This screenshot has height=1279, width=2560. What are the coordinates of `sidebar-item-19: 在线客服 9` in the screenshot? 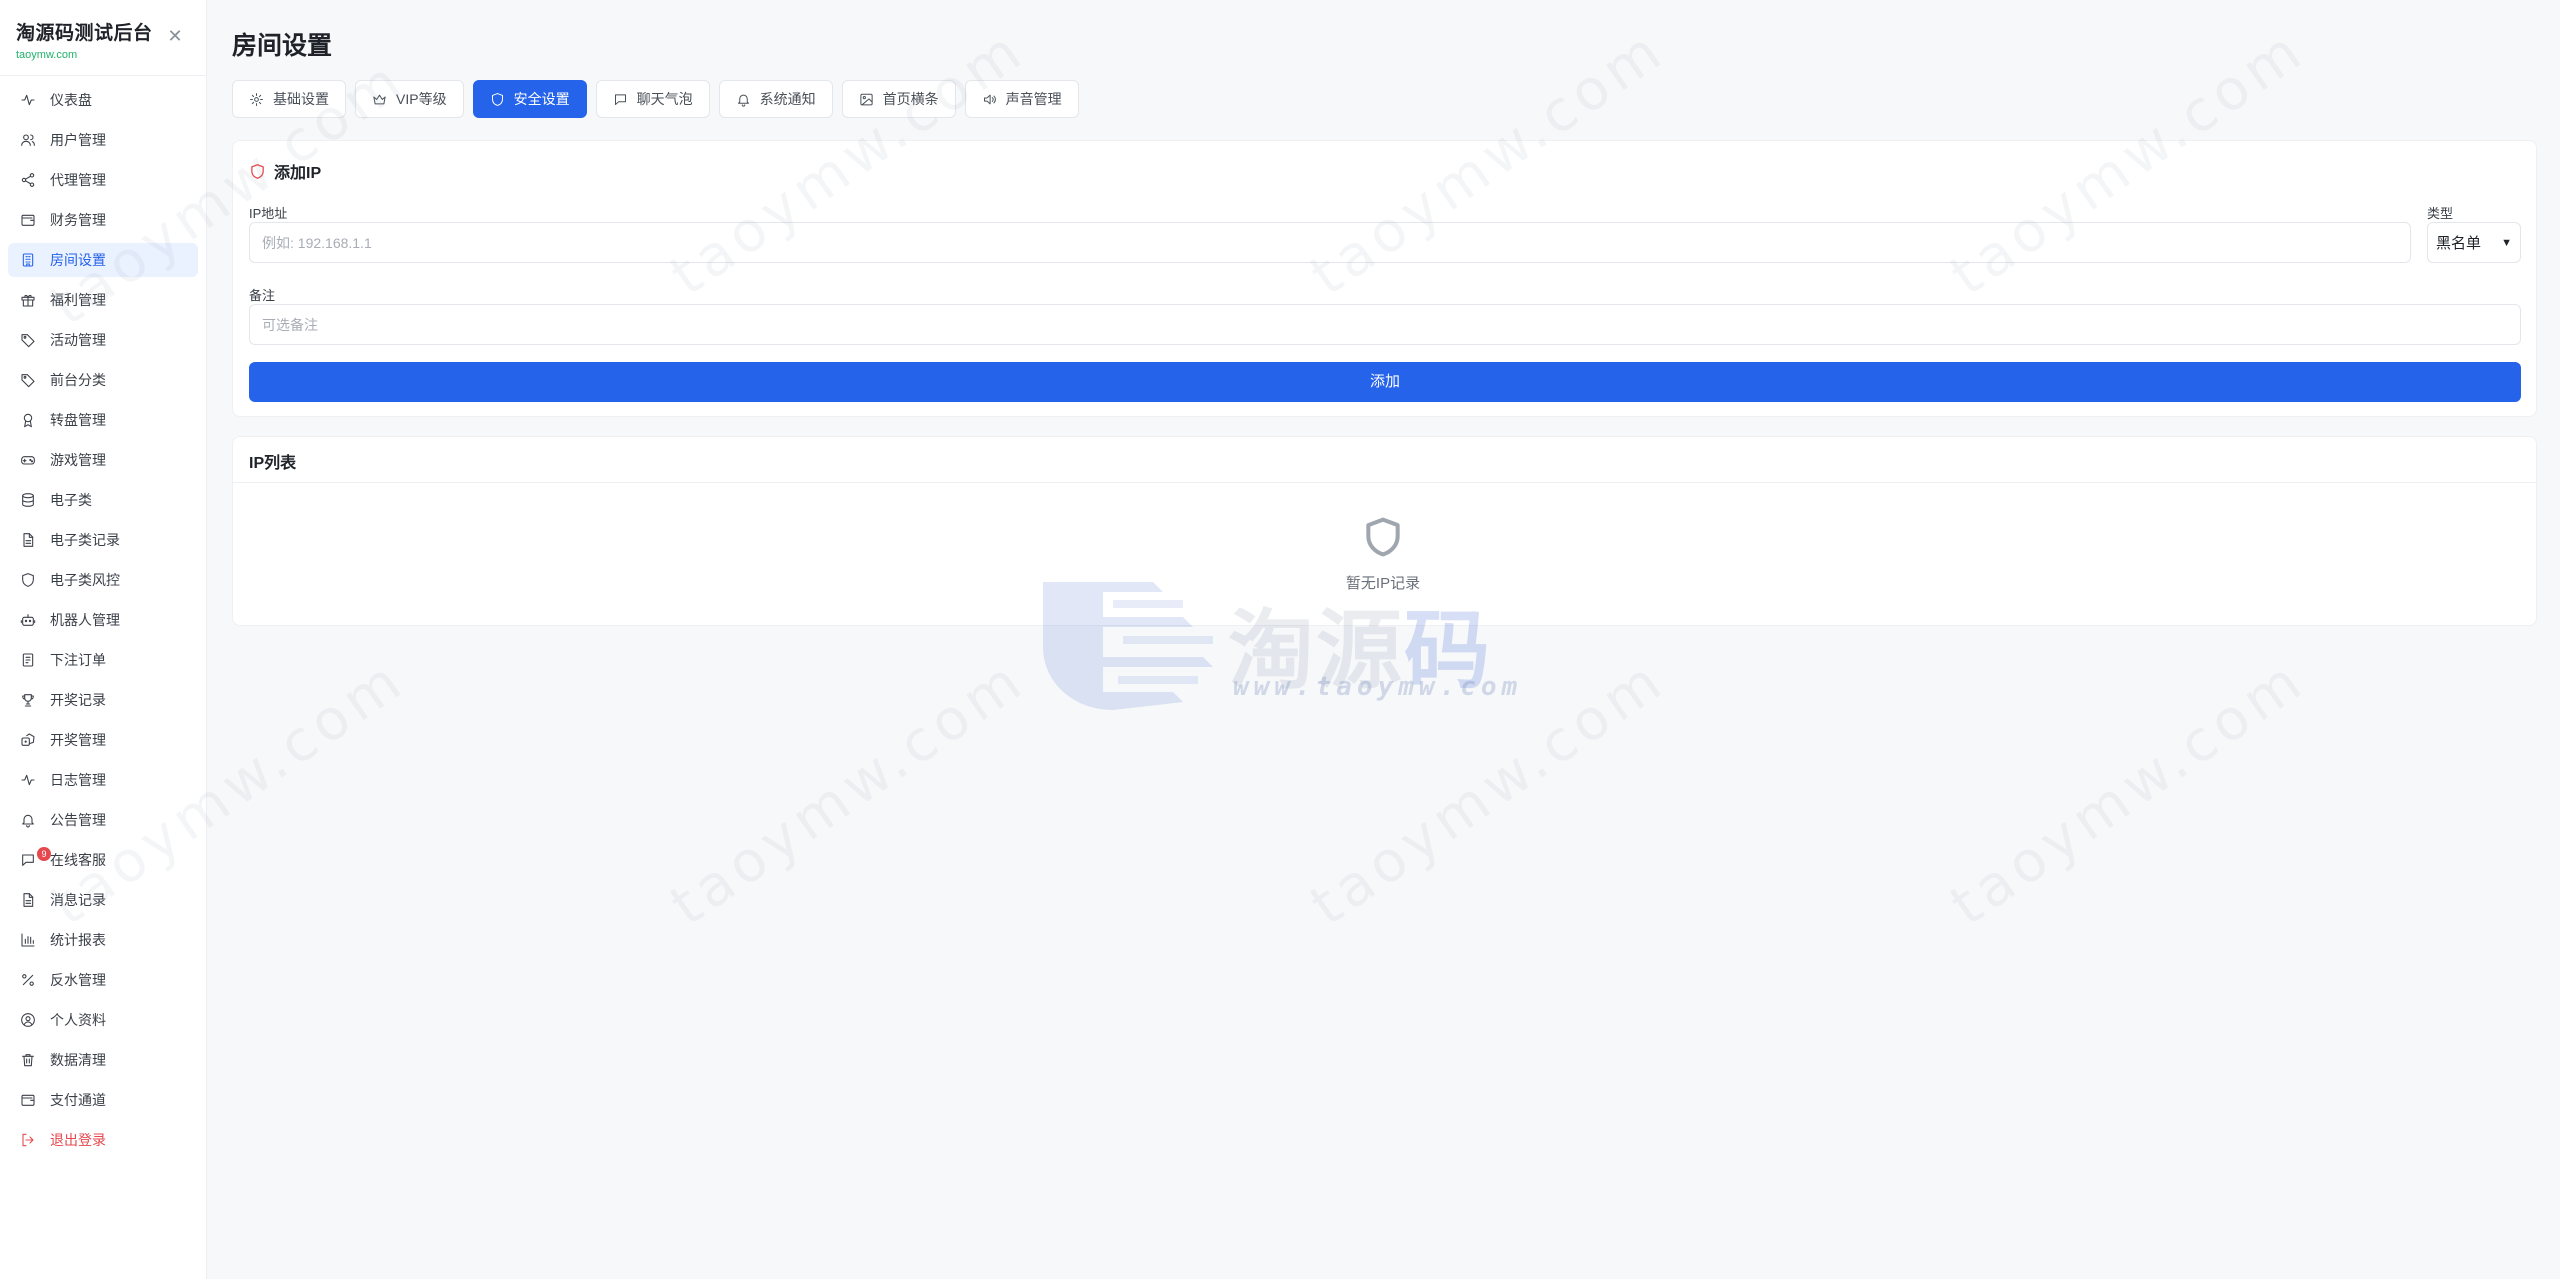 It's located at (103, 860).